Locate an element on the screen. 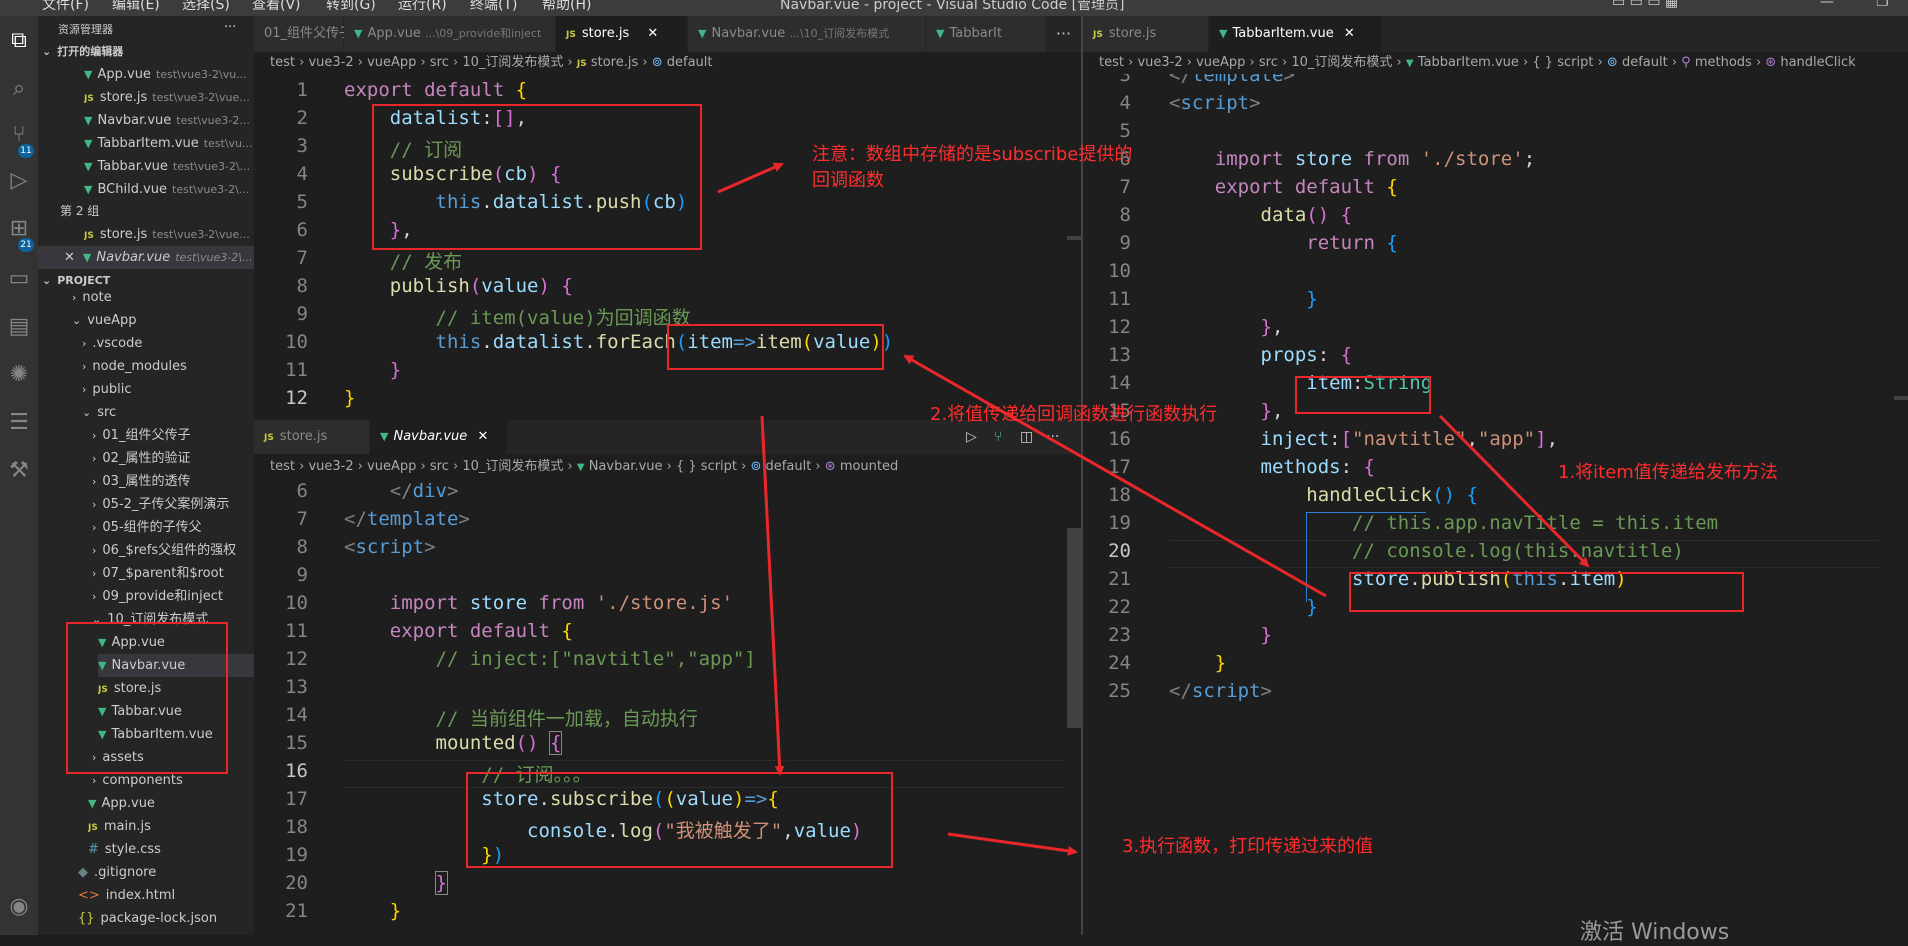  annotation-note-line2: 回调函数 is located at coordinates (848, 180).